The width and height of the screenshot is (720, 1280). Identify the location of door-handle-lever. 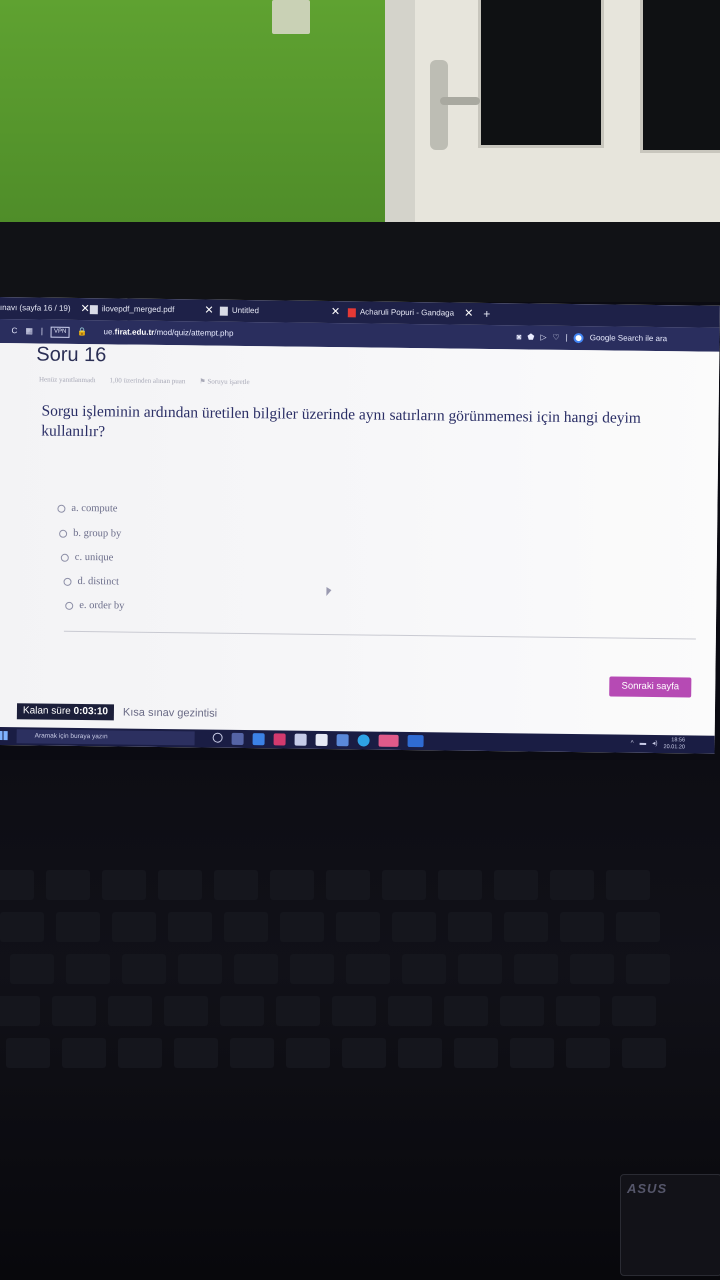
(460, 101).